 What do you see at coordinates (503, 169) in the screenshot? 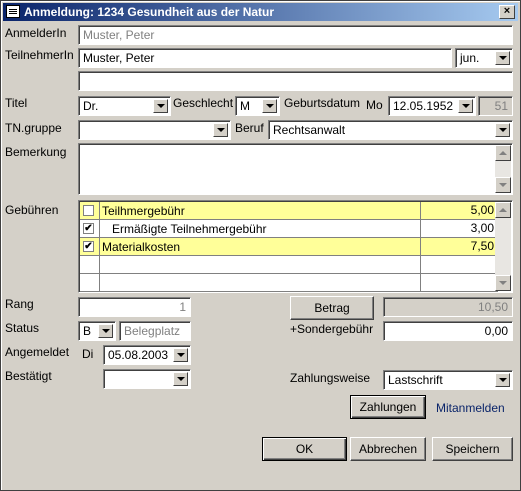
I see `bemerkung-scrollbar` at bounding box center [503, 169].